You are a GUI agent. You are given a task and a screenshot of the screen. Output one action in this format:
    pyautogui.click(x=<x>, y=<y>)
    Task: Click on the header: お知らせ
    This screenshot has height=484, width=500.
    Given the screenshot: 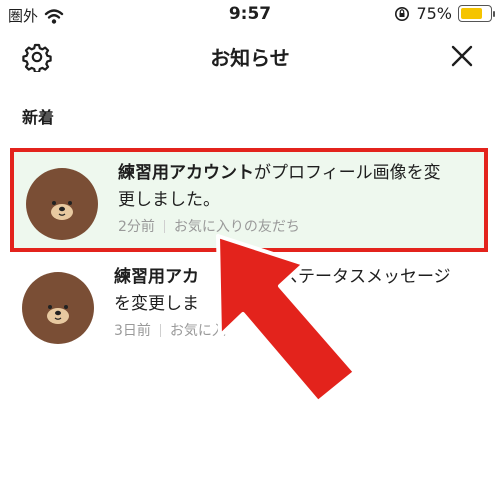 What is the action you would take?
    pyautogui.click(x=250, y=56)
    